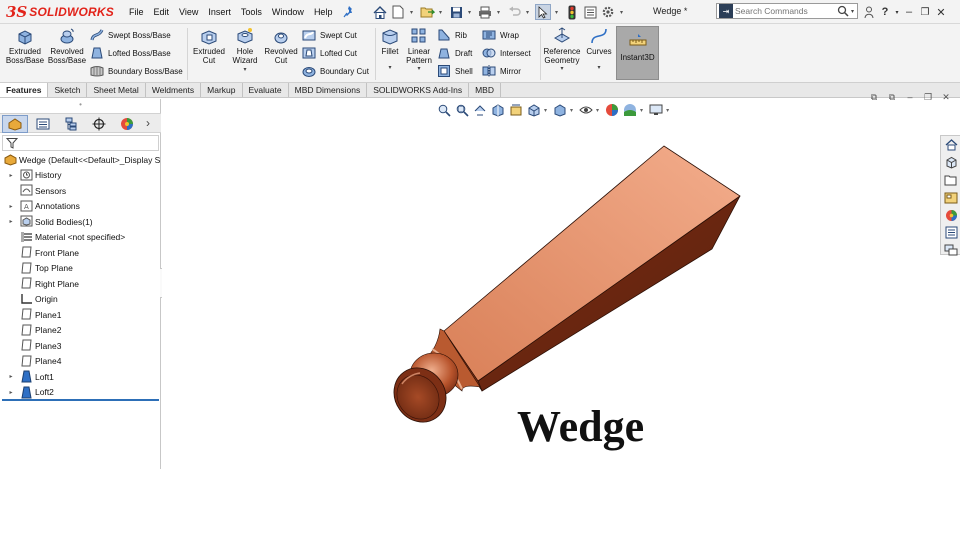 This screenshot has height=540, width=960. What do you see at coordinates (173, 90) in the screenshot?
I see `tab-weldments: Weldments` at bounding box center [173, 90].